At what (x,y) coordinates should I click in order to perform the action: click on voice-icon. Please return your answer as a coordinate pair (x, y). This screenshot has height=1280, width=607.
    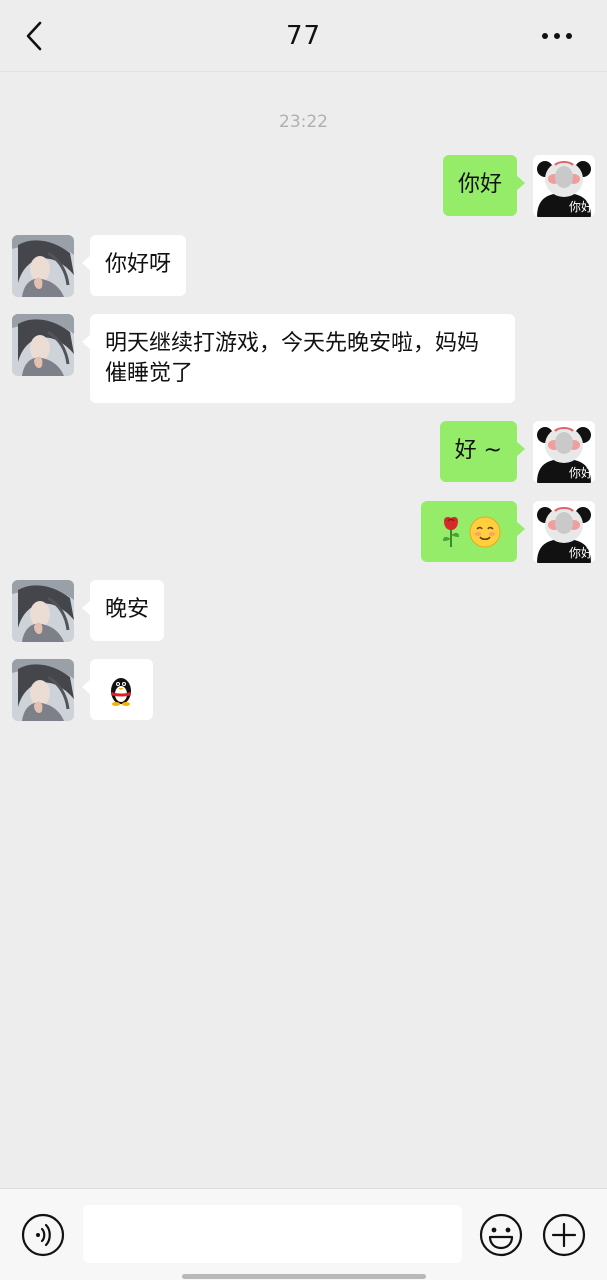
    Looking at the image, I should click on (43, 1235).